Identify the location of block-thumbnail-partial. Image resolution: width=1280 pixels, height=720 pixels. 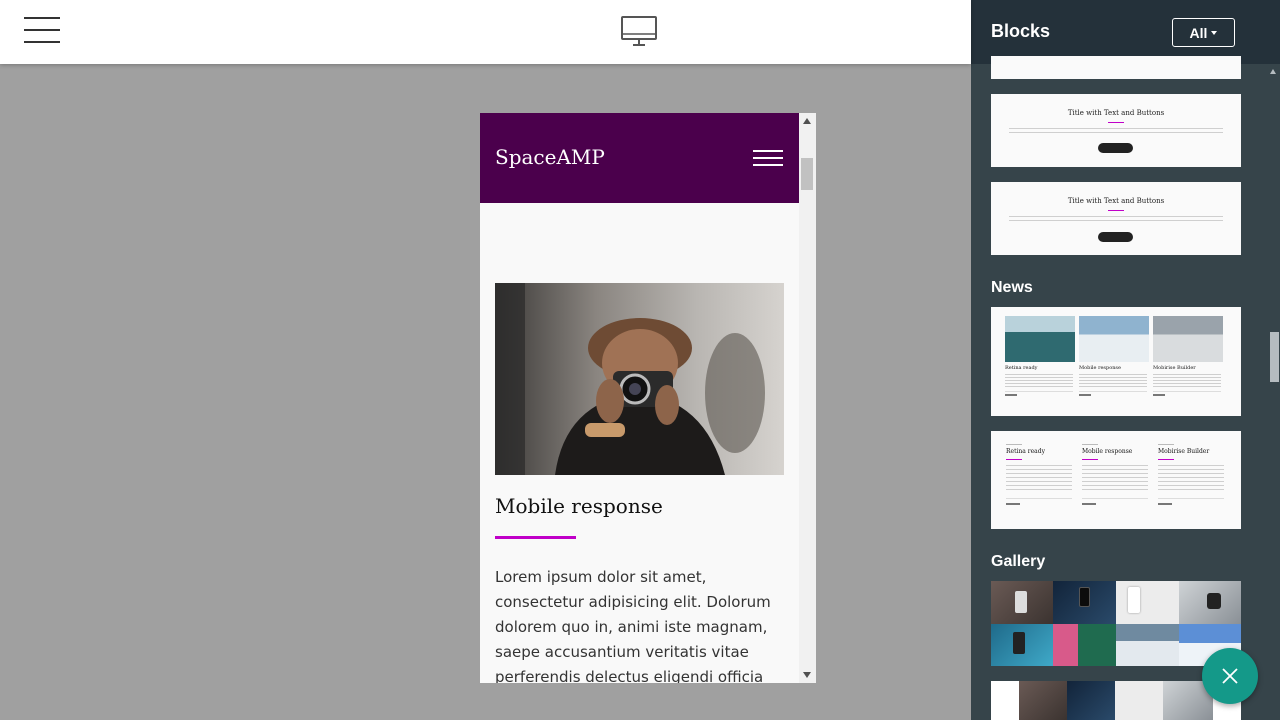
(1116, 67).